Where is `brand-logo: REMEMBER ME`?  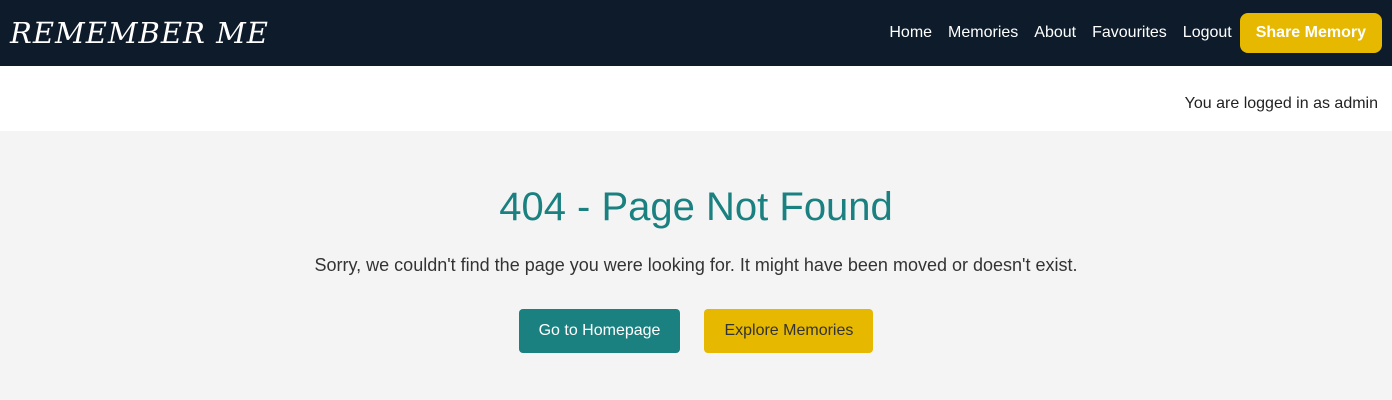
brand-logo: REMEMBER ME is located at coordinates (139, 33).